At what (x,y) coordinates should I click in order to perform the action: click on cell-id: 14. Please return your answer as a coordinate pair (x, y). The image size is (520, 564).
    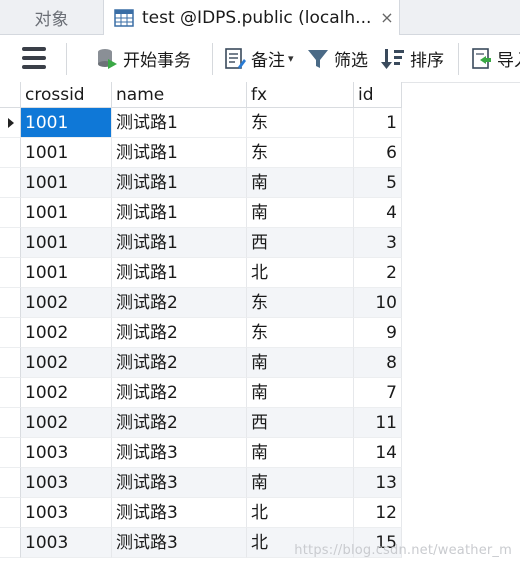
    Looking at the image, I should click on (378, 453).